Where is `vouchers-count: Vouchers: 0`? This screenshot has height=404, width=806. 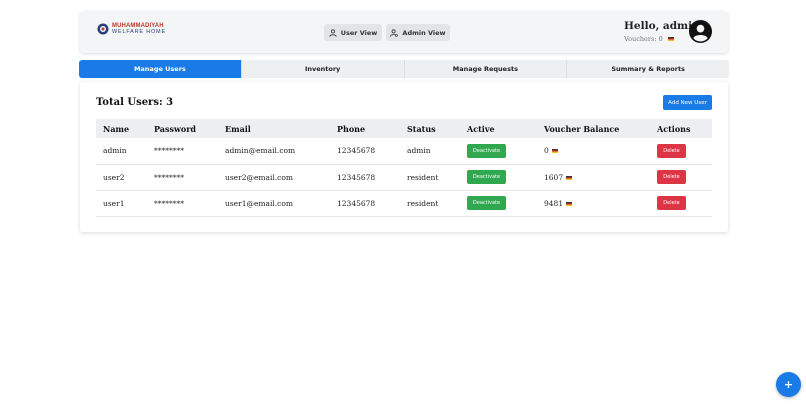 vouchers-count: Vouchers: 0 is located at coordinates (649, 39).